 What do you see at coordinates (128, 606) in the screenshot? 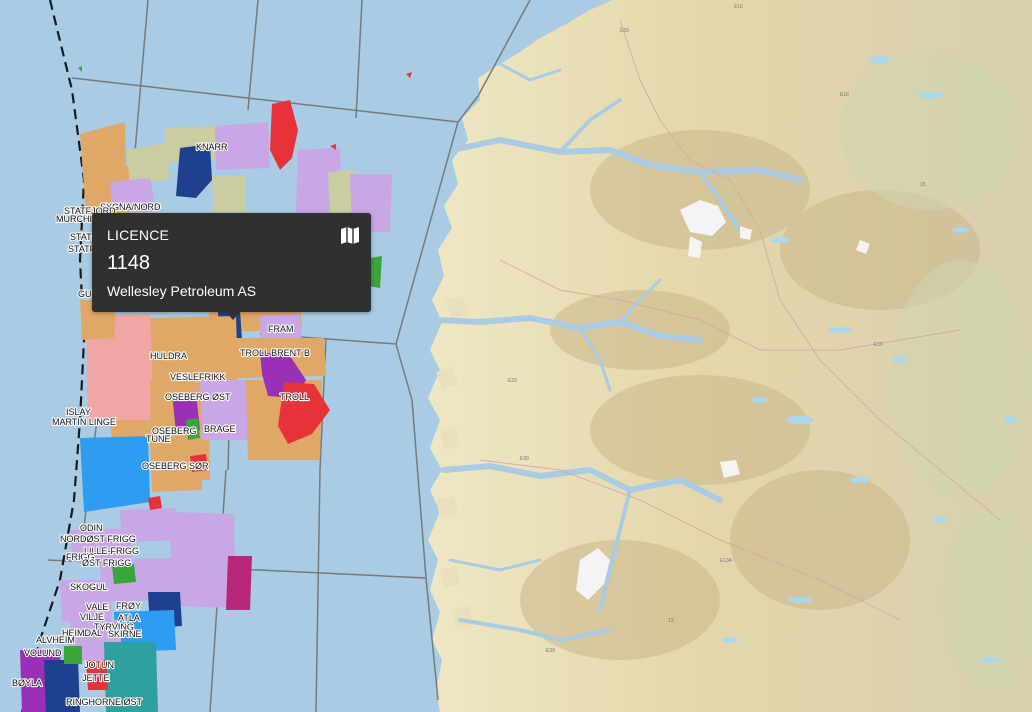
I see `field-label-frey: FRØY` at bounding box center [128, 606].